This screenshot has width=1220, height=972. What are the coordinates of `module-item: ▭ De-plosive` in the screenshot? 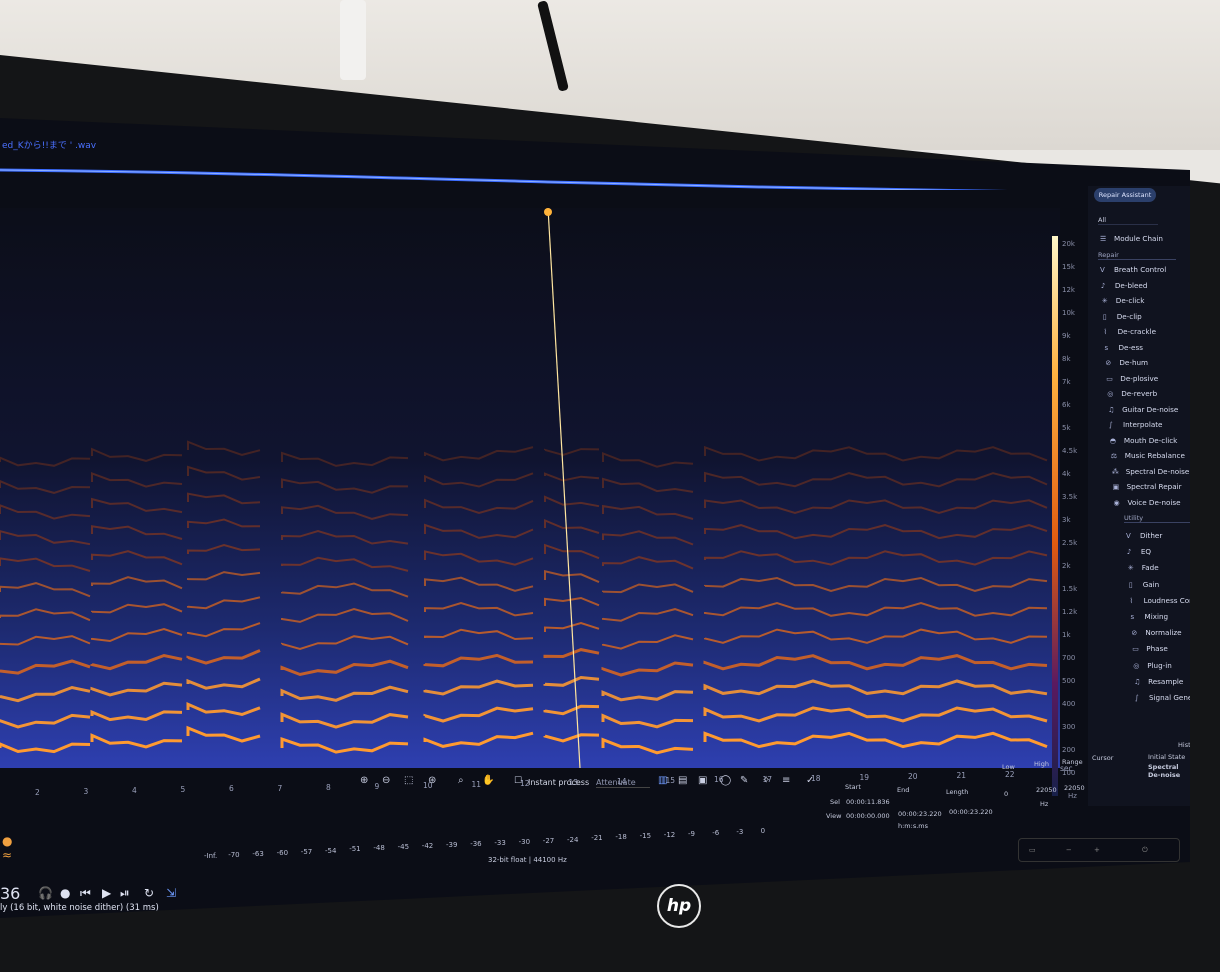 It's located at (1132, 378).